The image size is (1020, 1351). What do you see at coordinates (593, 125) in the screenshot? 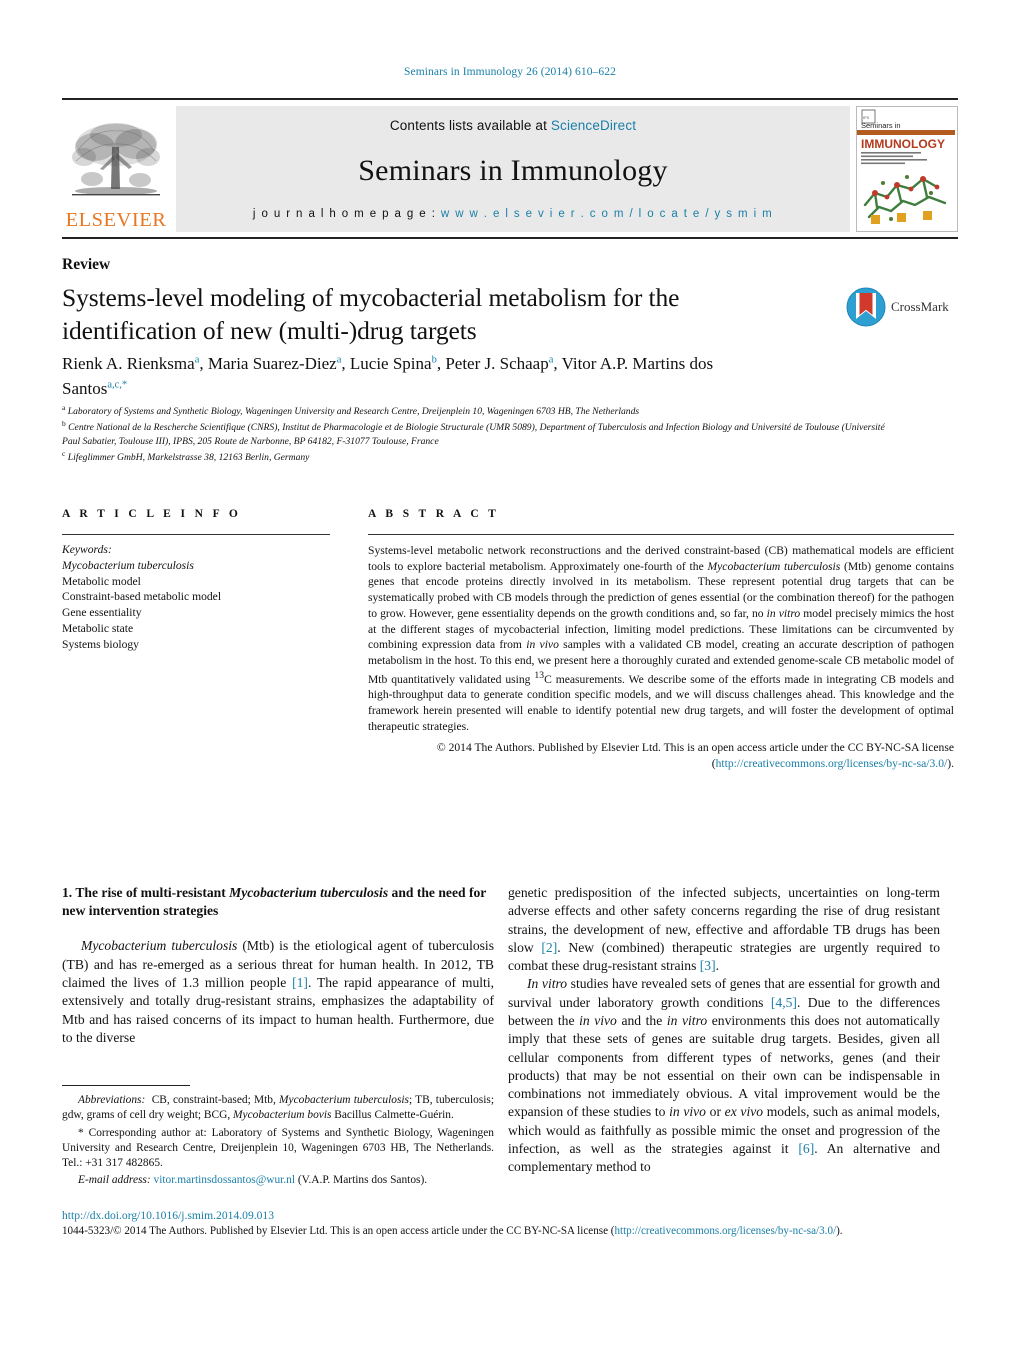
I see `sciencedirect-link: ScienceDirect` at bounding box center [593, 125].